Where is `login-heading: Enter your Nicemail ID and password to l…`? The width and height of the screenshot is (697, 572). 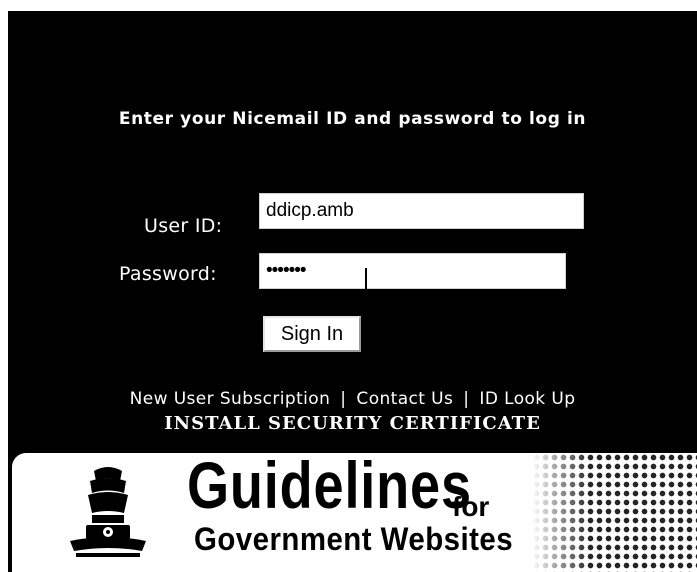 login-heading: Enter your Nicemail ID and password to l… is located at coordinates (352, 119).